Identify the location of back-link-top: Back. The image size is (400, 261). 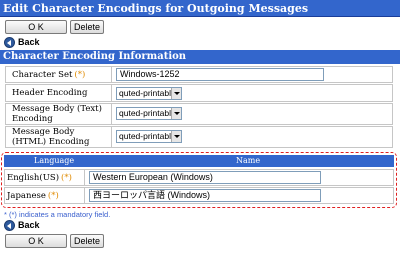
(22, 42).